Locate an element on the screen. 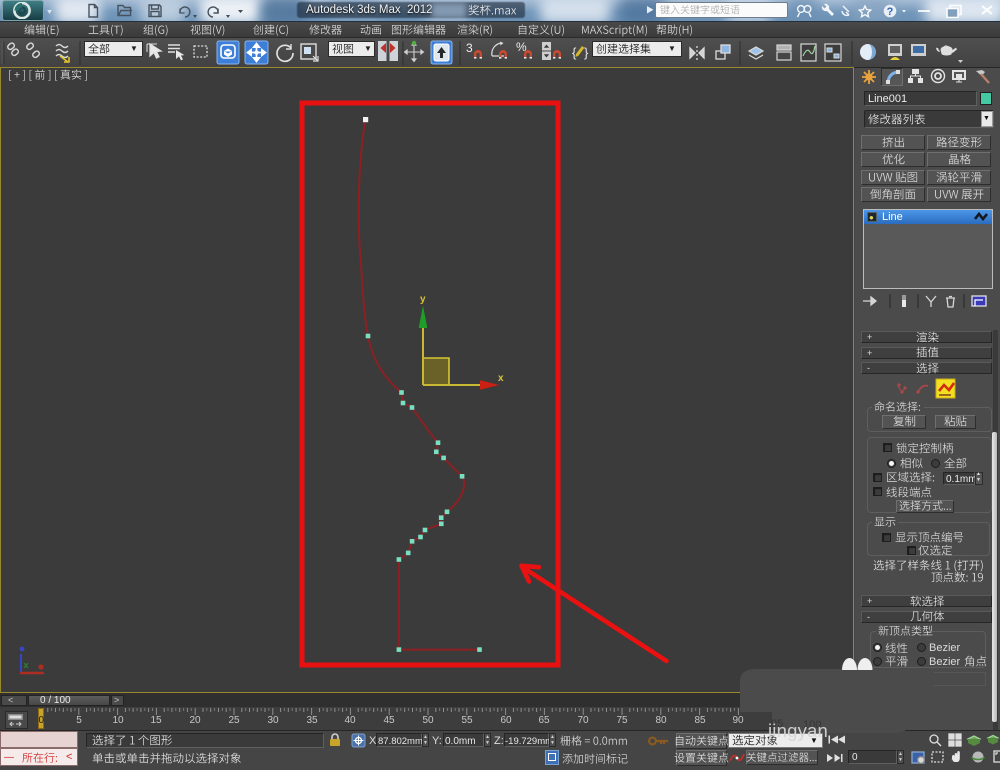  svg-text: y is located at coordinates (423, 299).